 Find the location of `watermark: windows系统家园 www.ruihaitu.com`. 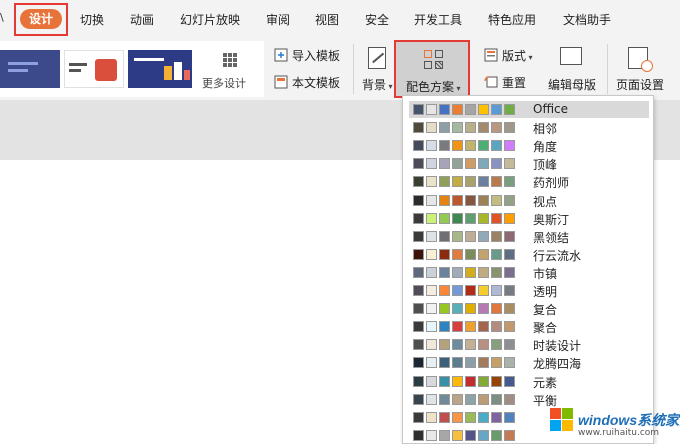

watermark: windows系统家园 www.ruihaitu.com is located at coordinates (615, 424).